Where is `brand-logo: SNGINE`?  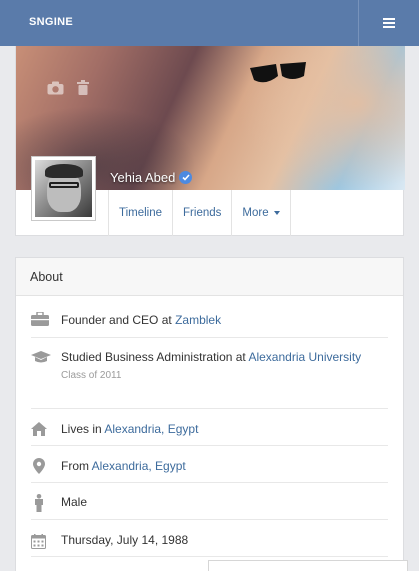
brand-logo: SNGINE is located at coordinates (51, 22).